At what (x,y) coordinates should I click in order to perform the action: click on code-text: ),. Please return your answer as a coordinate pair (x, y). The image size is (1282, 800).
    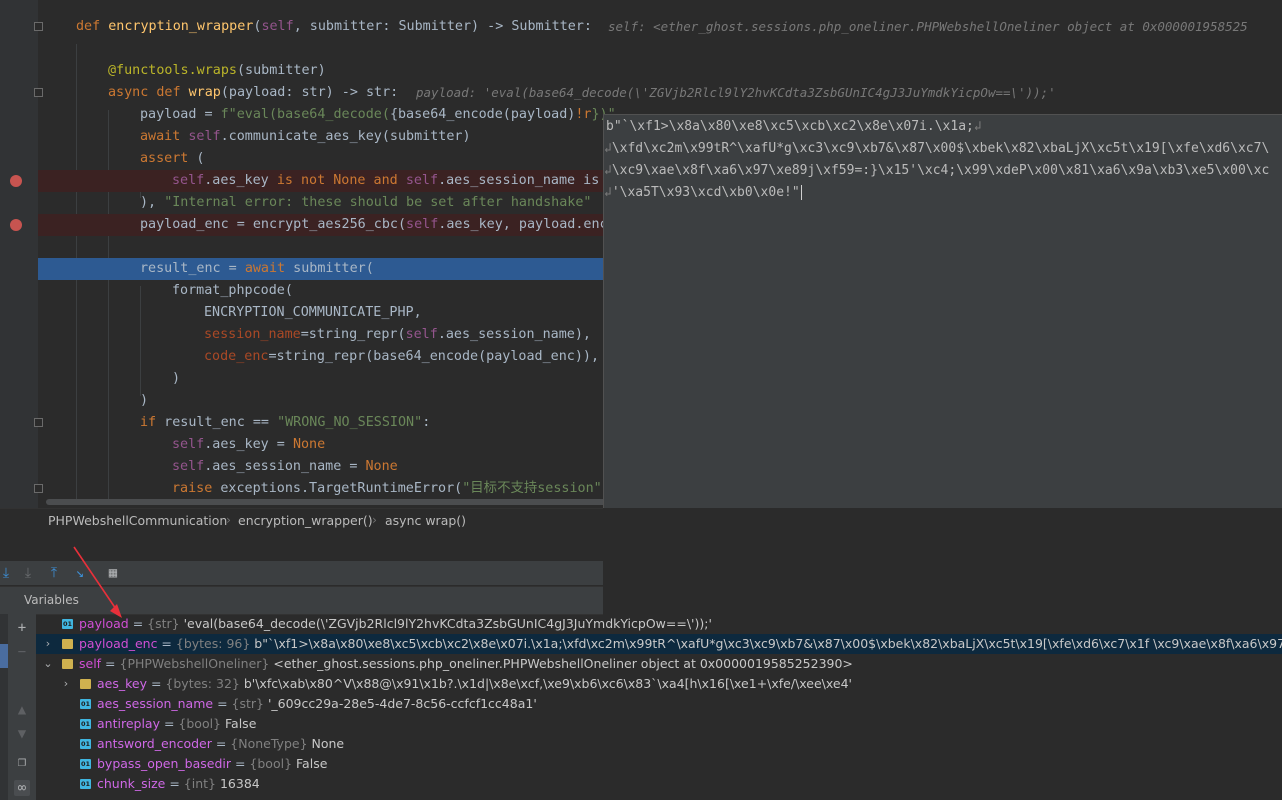
    Looking at the image, I should click on (152, 202).